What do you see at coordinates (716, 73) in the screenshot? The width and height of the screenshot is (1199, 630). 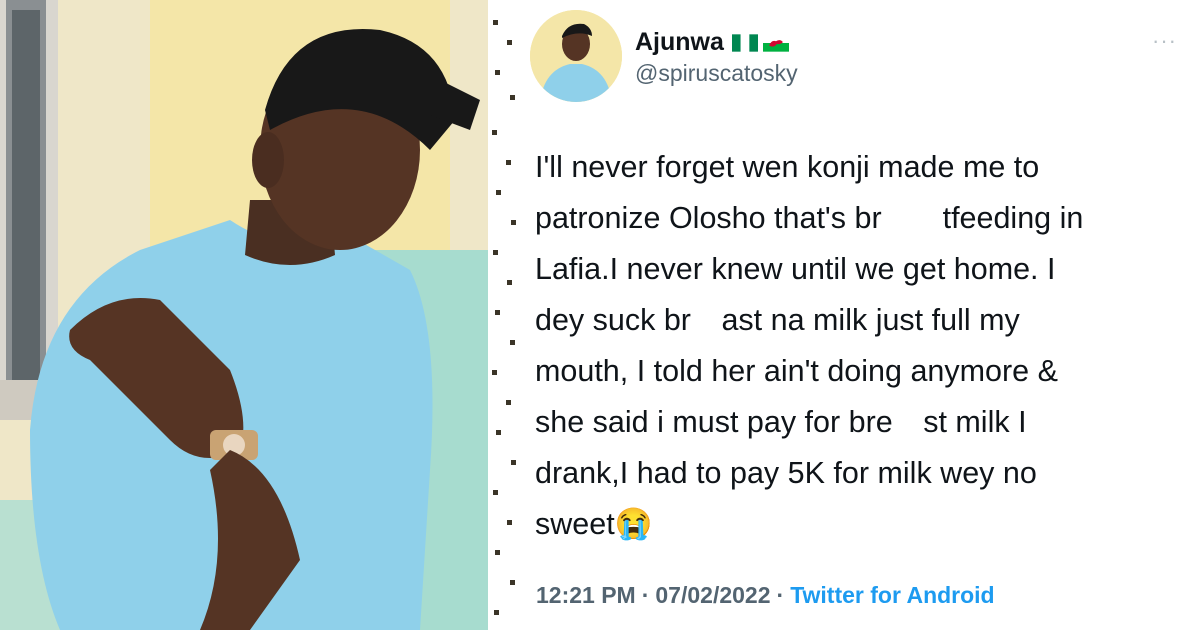 I see `author-handle: @spiruscatosky` at bounding box center [716, 73].